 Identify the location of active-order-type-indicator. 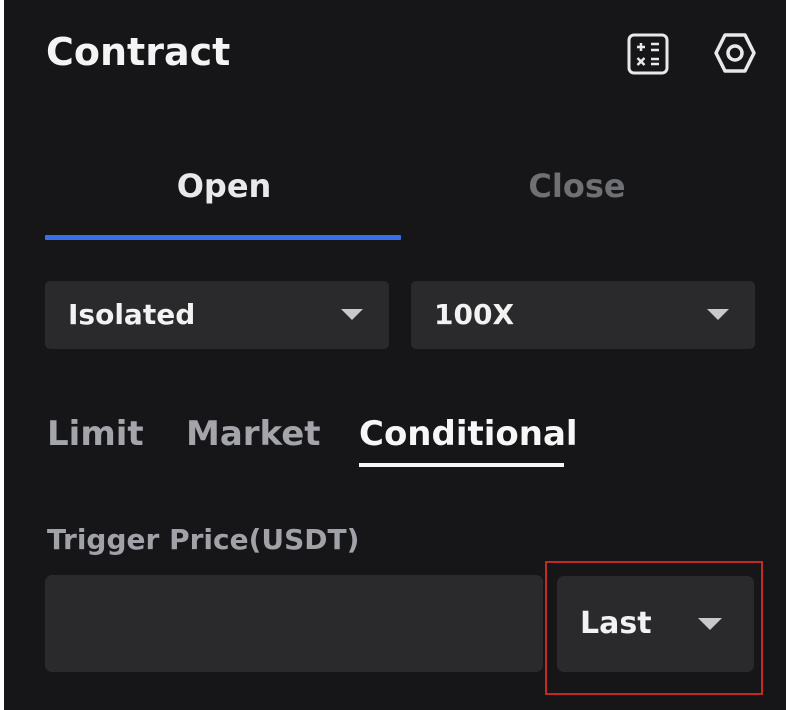
(461, 465).